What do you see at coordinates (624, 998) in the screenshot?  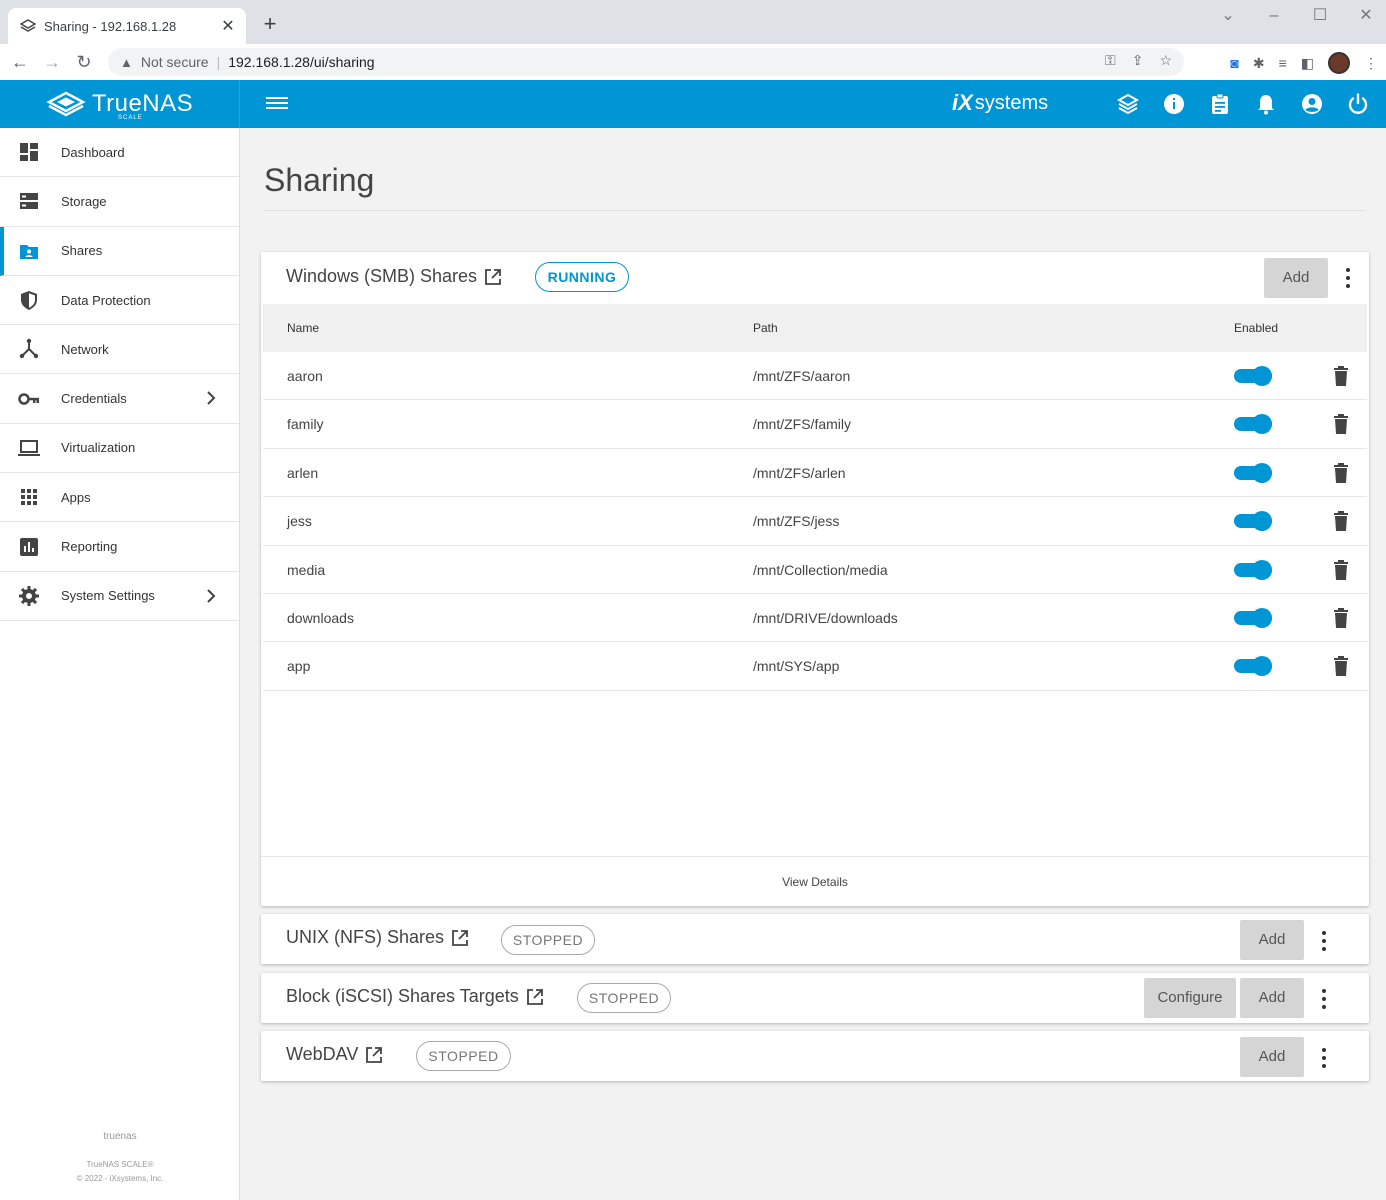 I see `iscsi-status-badge: STOPPED` at bounding box center [624, 998].